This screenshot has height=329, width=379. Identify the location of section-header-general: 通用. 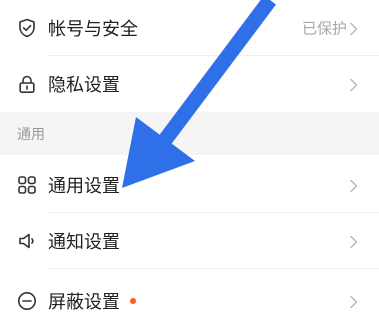
(189, 133).